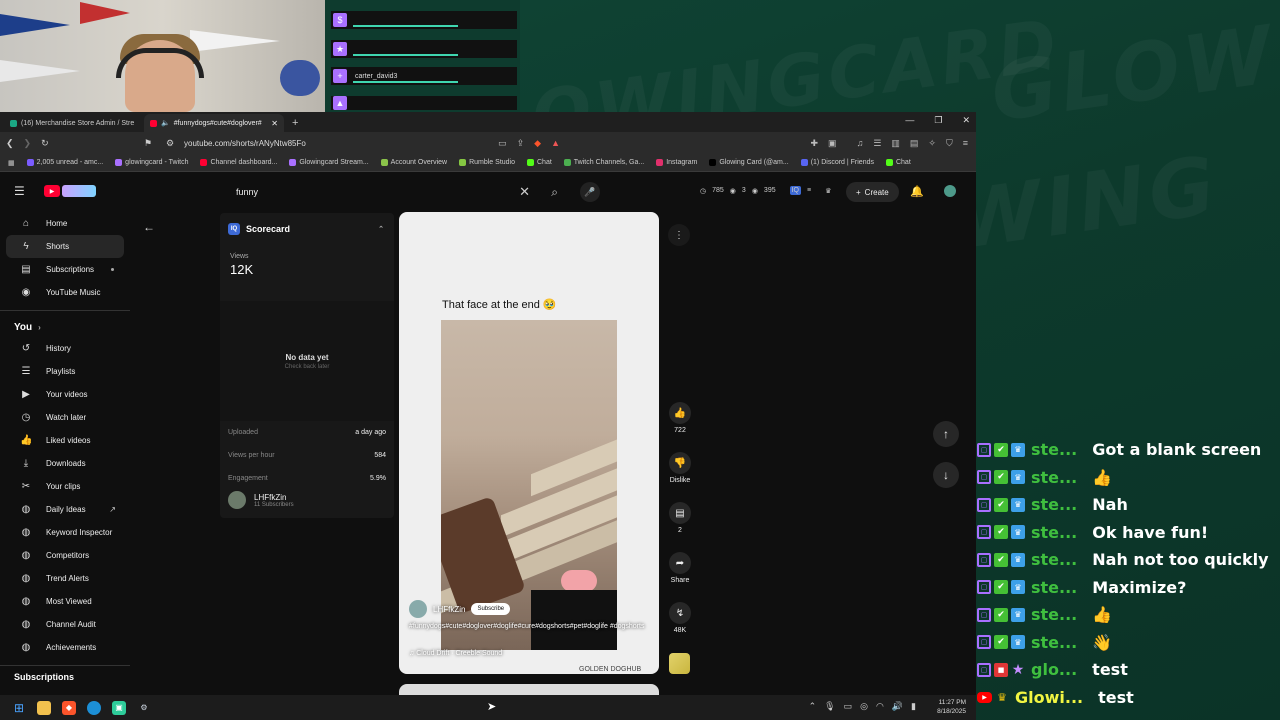  What do you see at coordinates (537, 143) in the screenshot?
I see `brave-shield-icon: ◆` at bounding box center [537, 143].